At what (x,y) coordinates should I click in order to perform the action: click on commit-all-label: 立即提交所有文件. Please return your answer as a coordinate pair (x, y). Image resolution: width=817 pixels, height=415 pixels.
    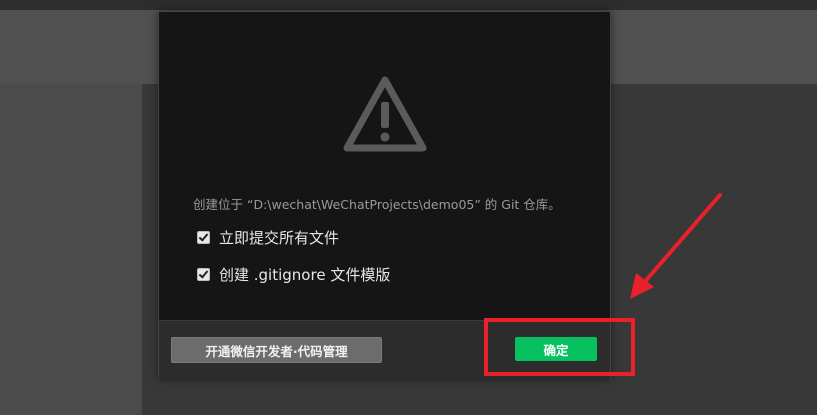
    Looking at the image, I should click on (279, 237).